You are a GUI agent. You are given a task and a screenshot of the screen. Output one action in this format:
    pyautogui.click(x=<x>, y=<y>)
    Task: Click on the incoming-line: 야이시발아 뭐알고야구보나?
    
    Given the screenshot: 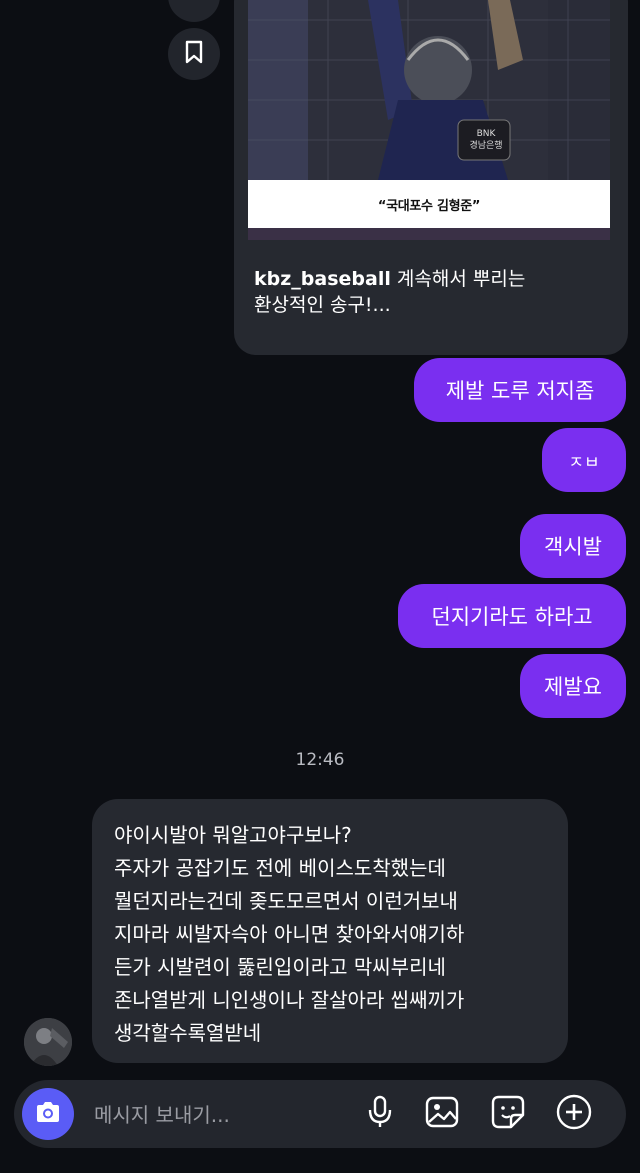 What is the action you would take?
    pyautogui.click(x=233, y=835)
    